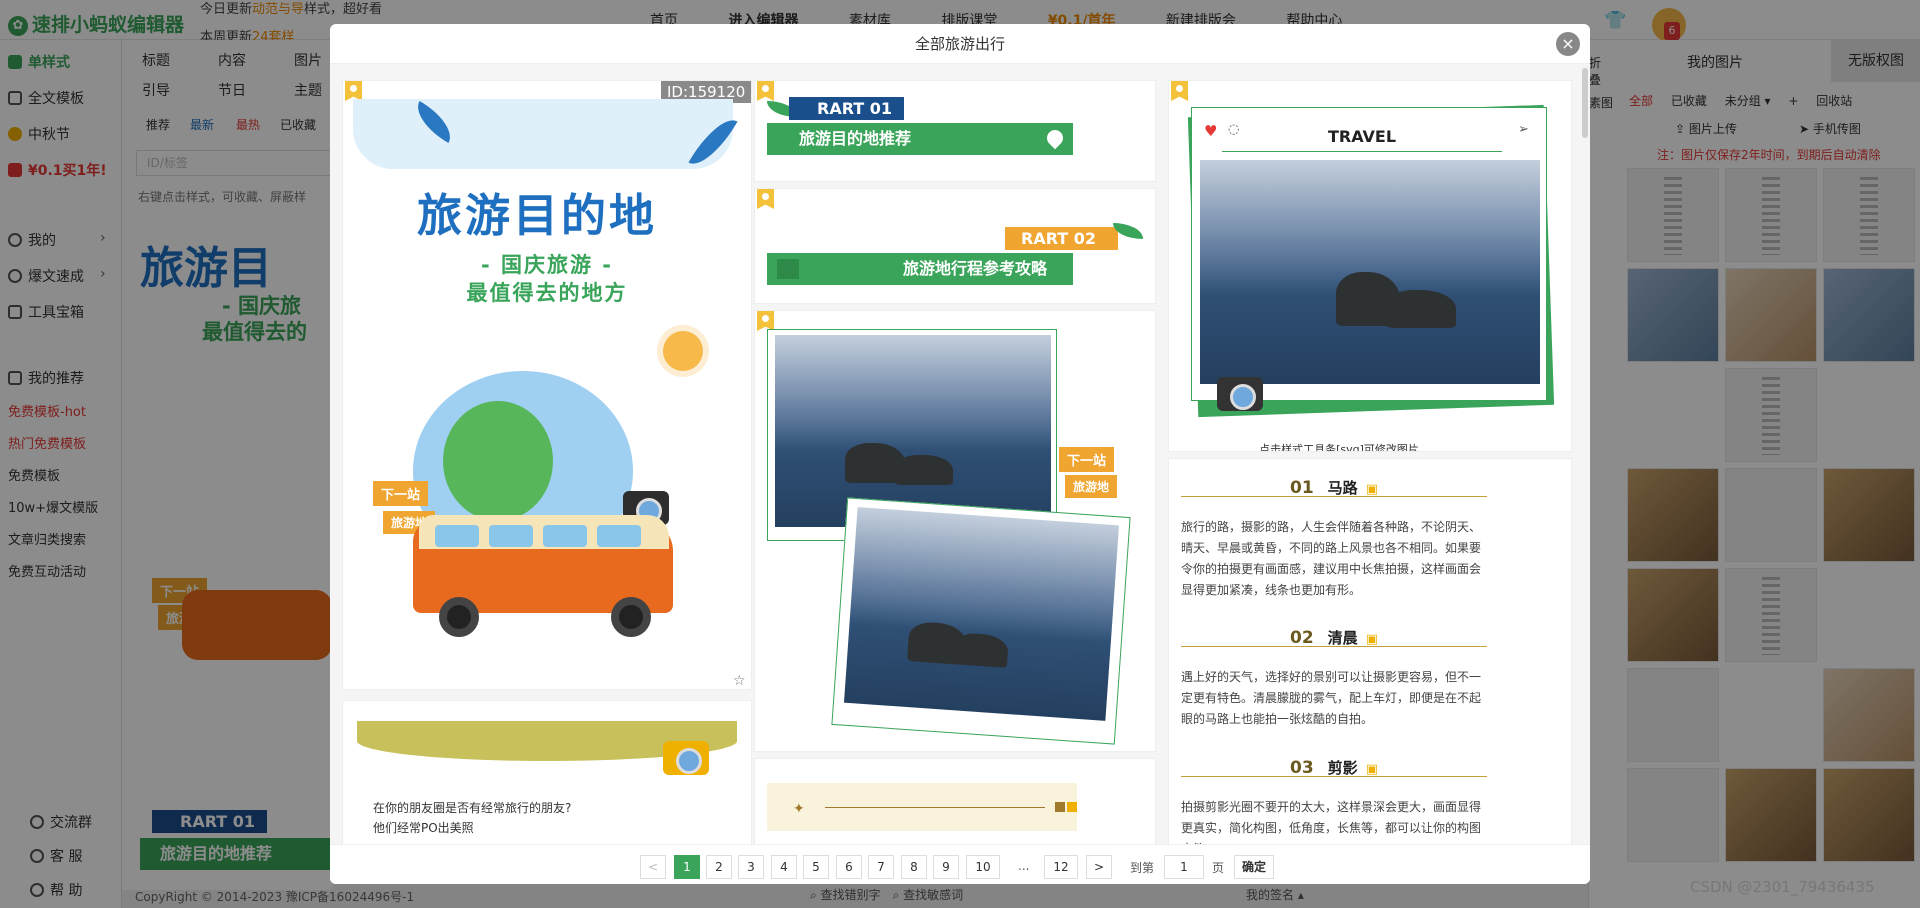  I want to click on map-icon, so click(788, 269).